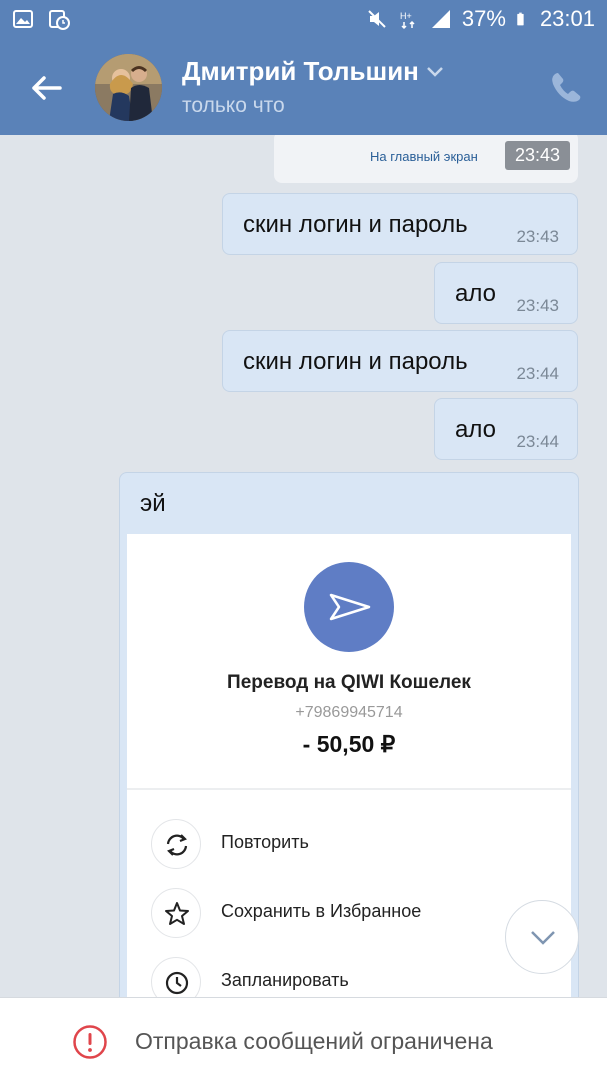  What do you see at coordinates (351, 977) in the screenshot?
I see `schedule-button: Запланировать` at bounding box center [351, 977].